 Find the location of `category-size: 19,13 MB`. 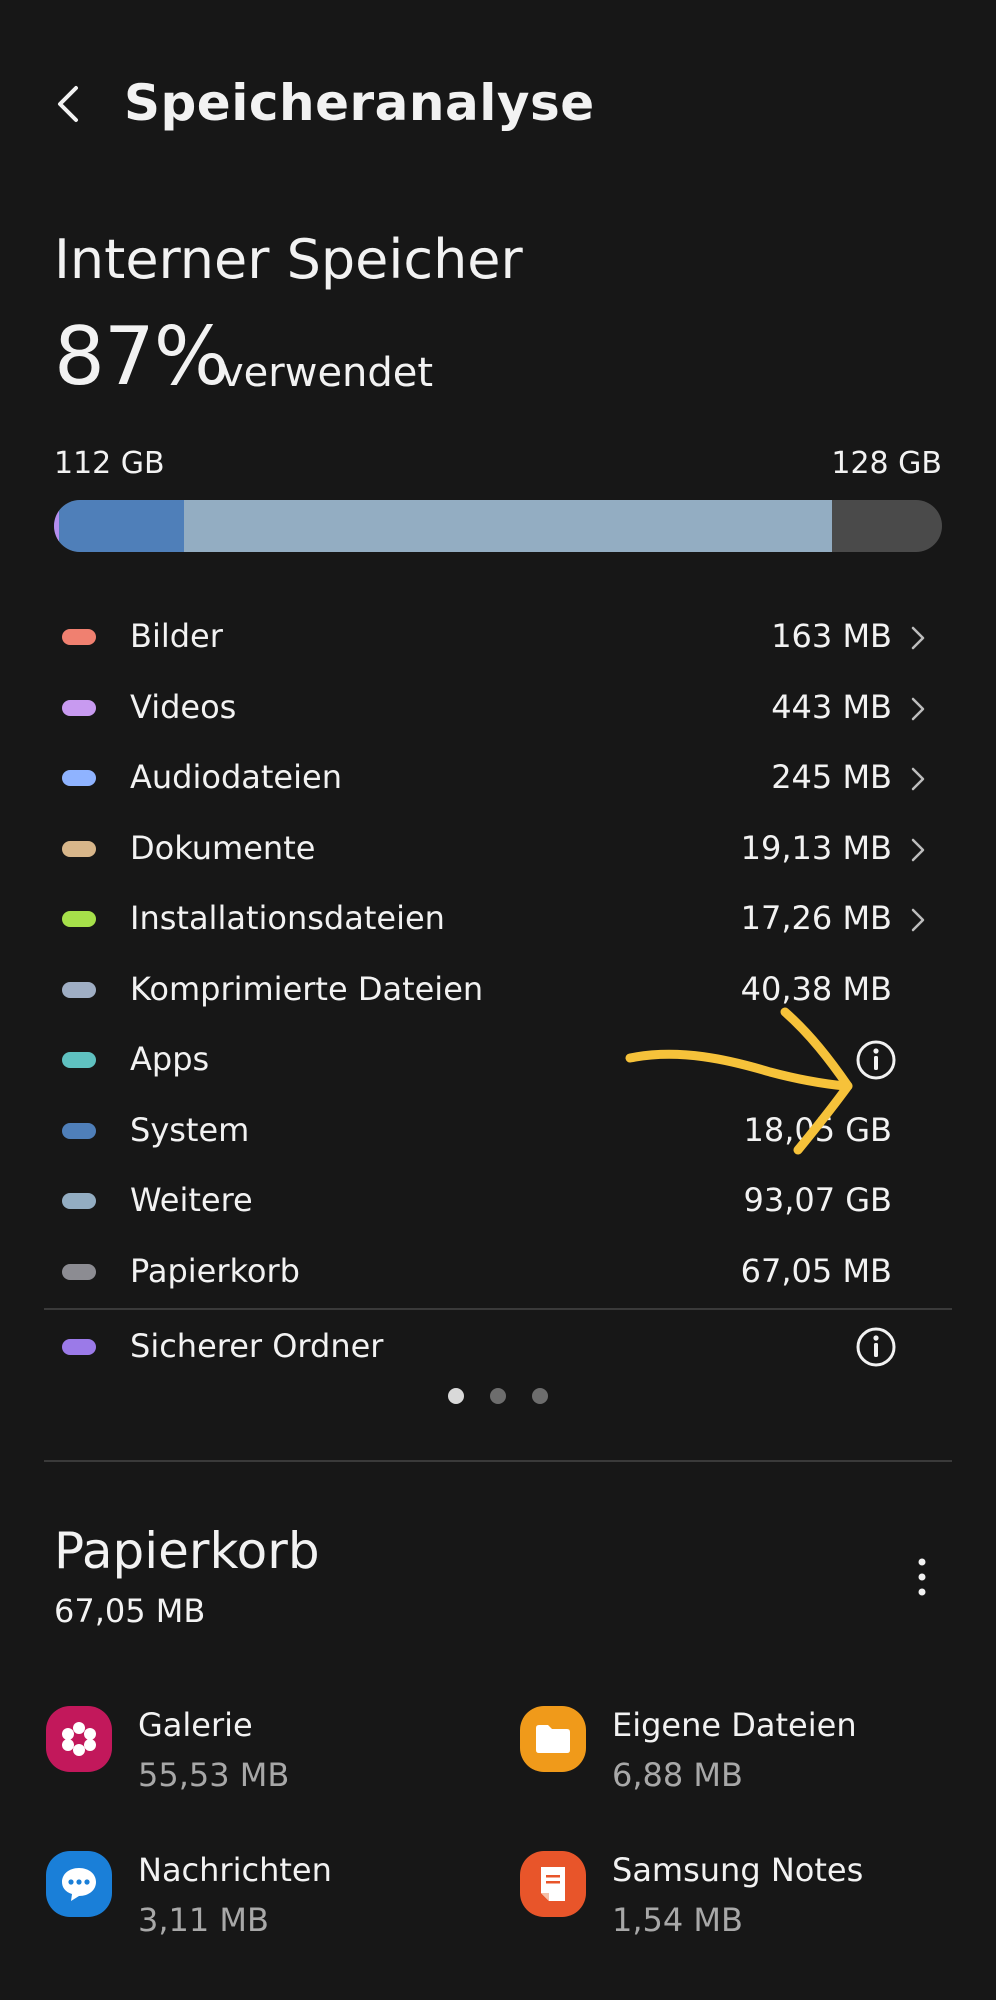

category-size: 19,13 MB is located at coordinates (816, 847).